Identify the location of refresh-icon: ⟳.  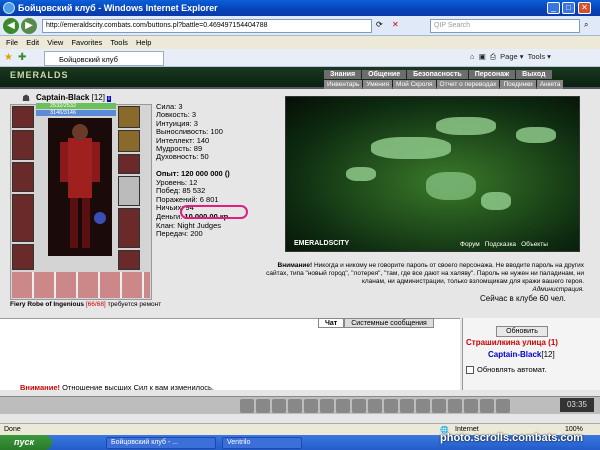
(379, 24).